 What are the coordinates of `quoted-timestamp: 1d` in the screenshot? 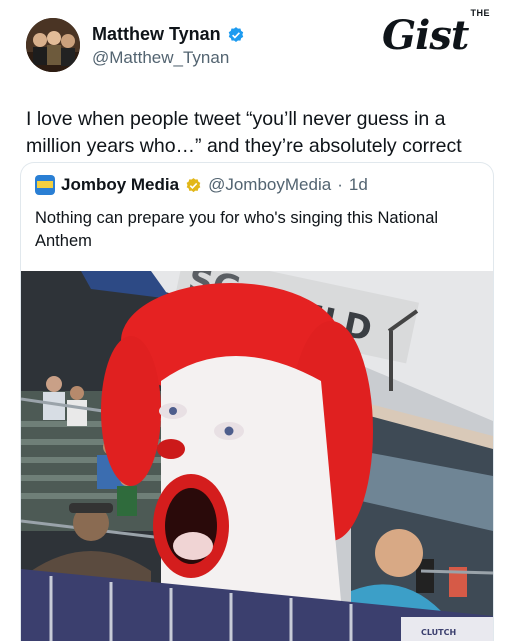 It's located at (358, 185).